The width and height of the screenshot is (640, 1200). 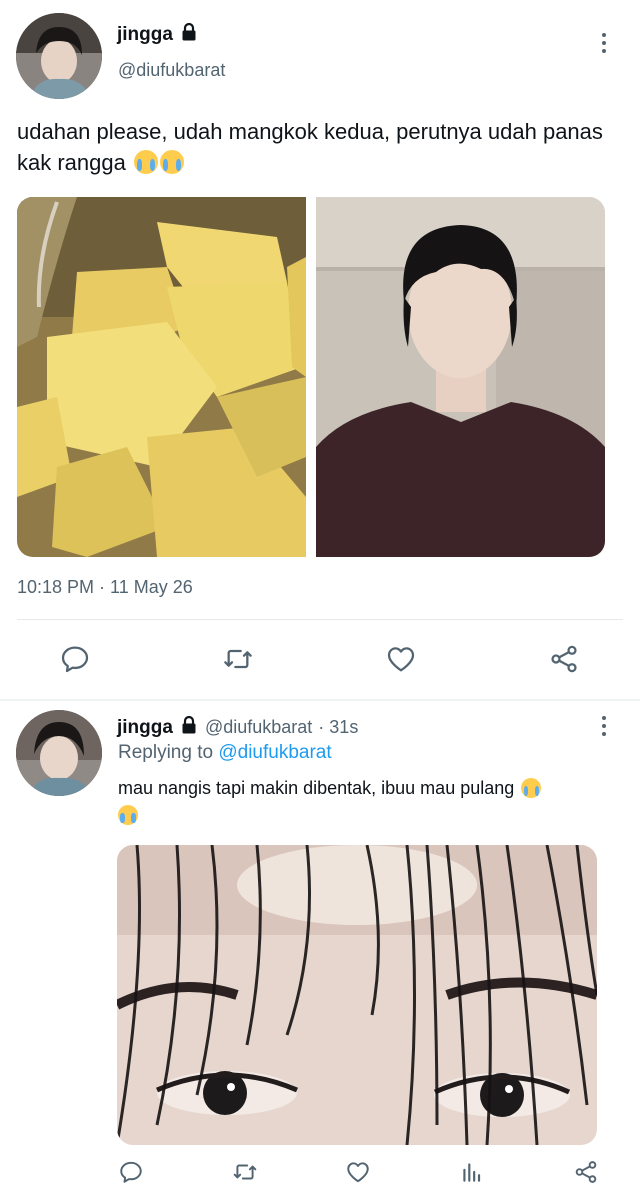 I want to click on tweet-timestamp: 10:18 PM · 11 May 26, so click(x=105, y=587).